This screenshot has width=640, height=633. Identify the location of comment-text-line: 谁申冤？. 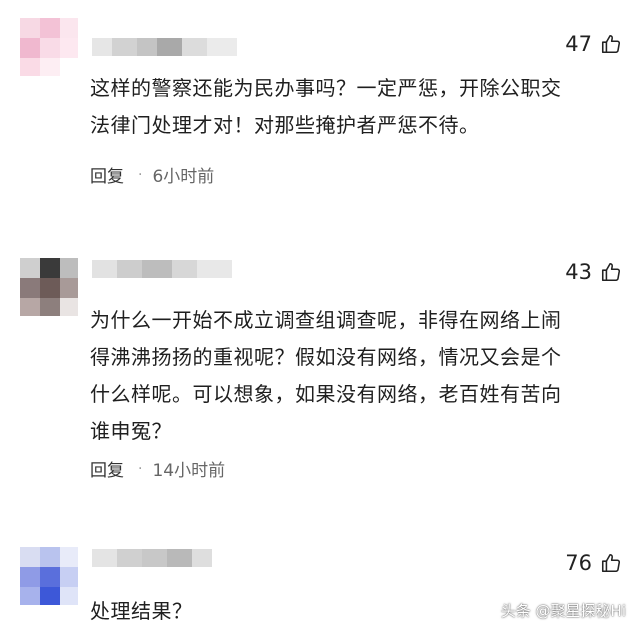
(131, 431).